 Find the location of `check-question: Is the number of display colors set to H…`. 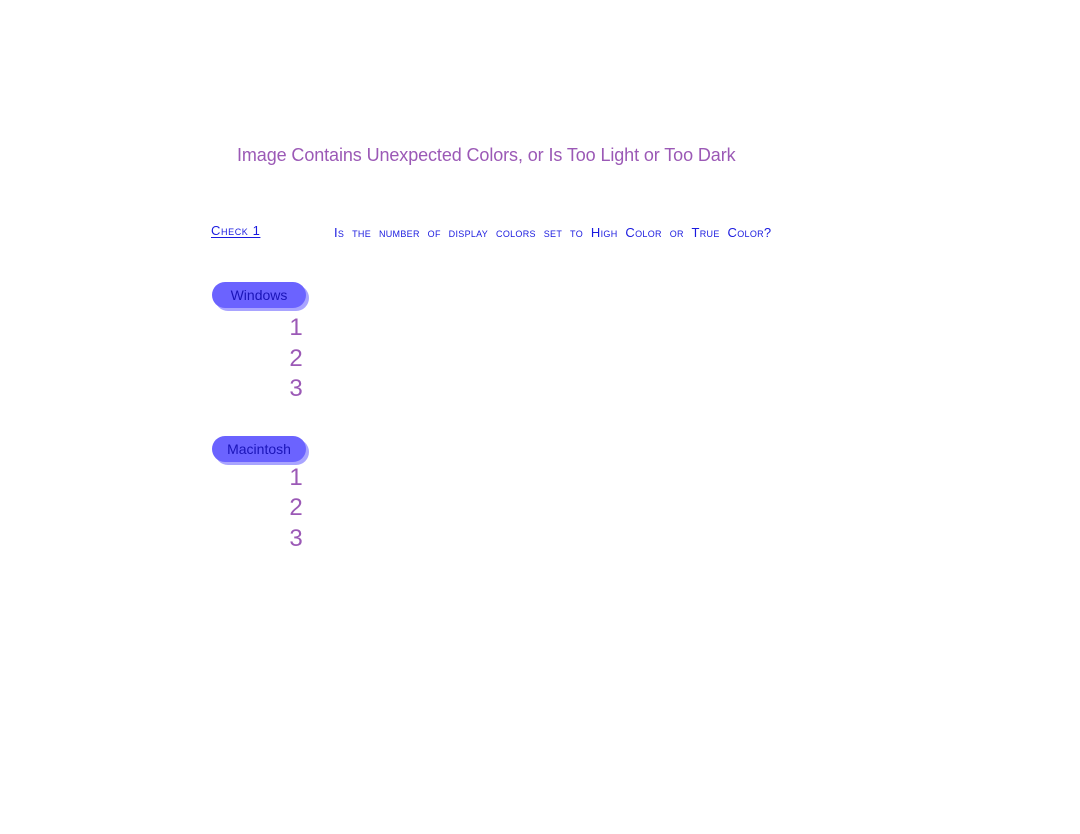

check-question: Is the number of display colors set to H… is located at coordinates (553, 232).